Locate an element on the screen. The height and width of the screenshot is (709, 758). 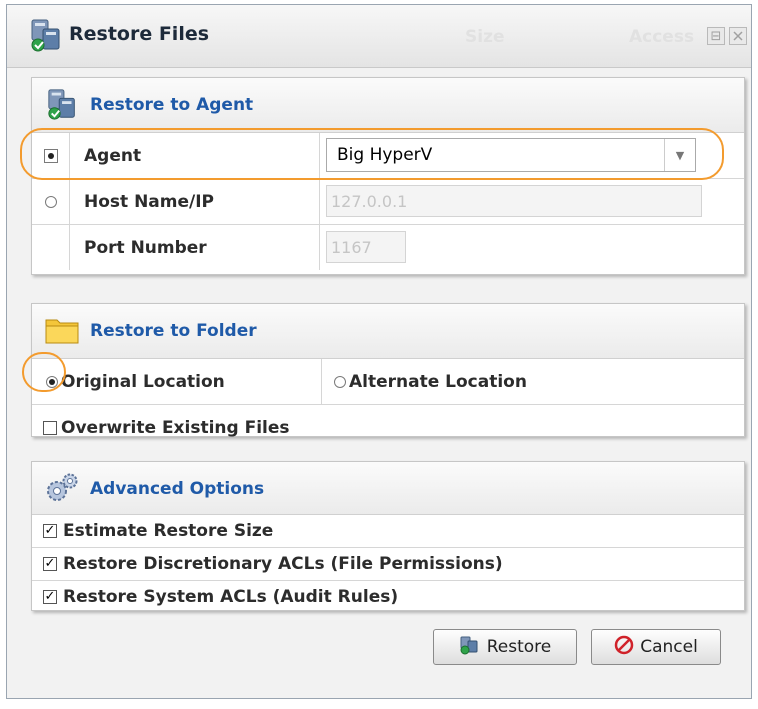
restore-to-agent-title: Restore to Agent is located at coordinates (172, 105).